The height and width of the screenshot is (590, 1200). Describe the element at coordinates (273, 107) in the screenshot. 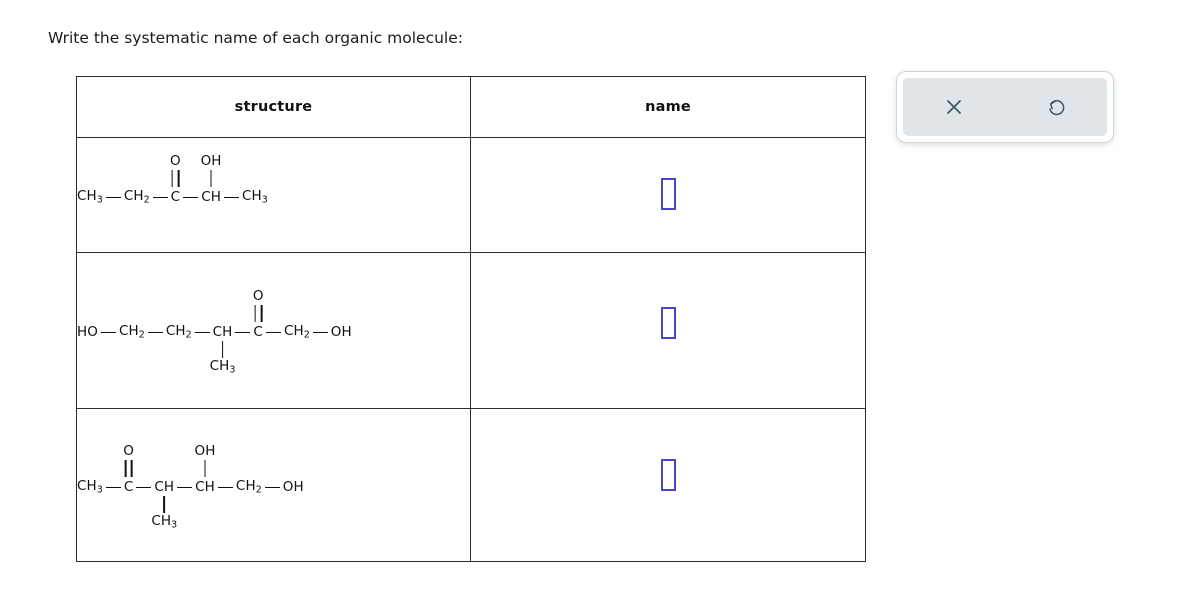

I see `column-header-structure: structure` at that location.